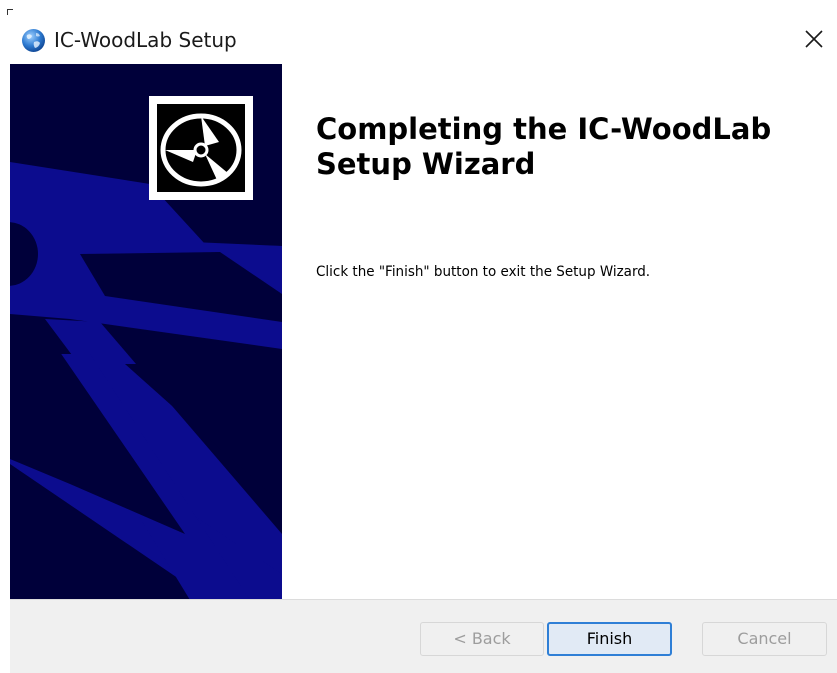  What do you see at coordinates (418, 31) in the screenshot?
I see `title-bar: IC-WoodLab Setup` at bounding box center [418, 31].